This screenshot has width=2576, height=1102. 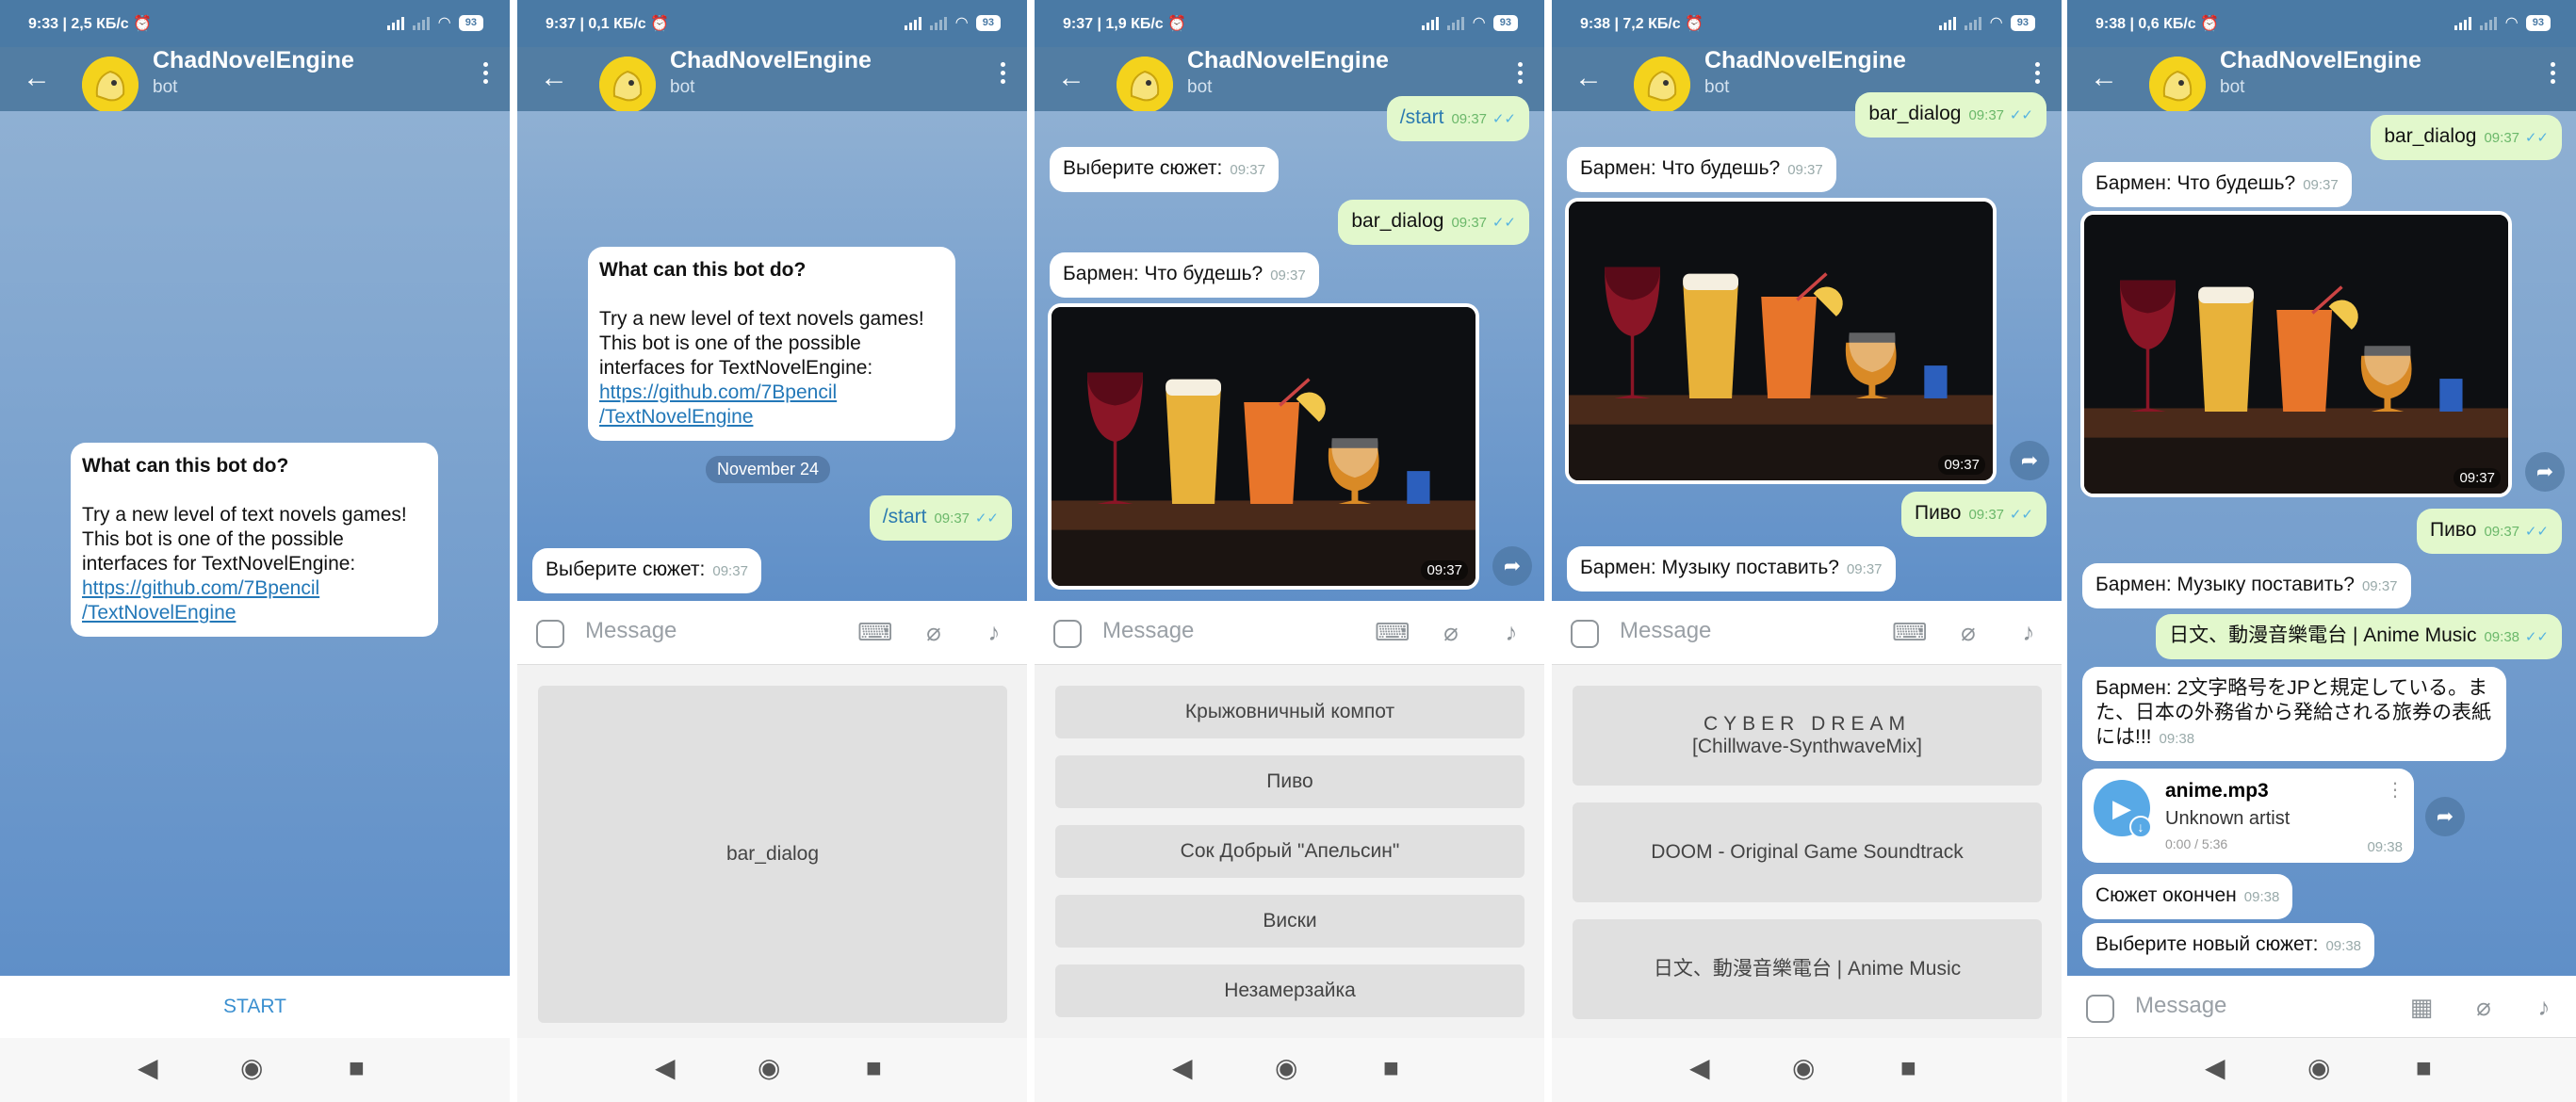 What do you see at coordinates (2140, 827) in the screenshot?
I see `download-icon: ↓` at bounding box center [2140, 827].